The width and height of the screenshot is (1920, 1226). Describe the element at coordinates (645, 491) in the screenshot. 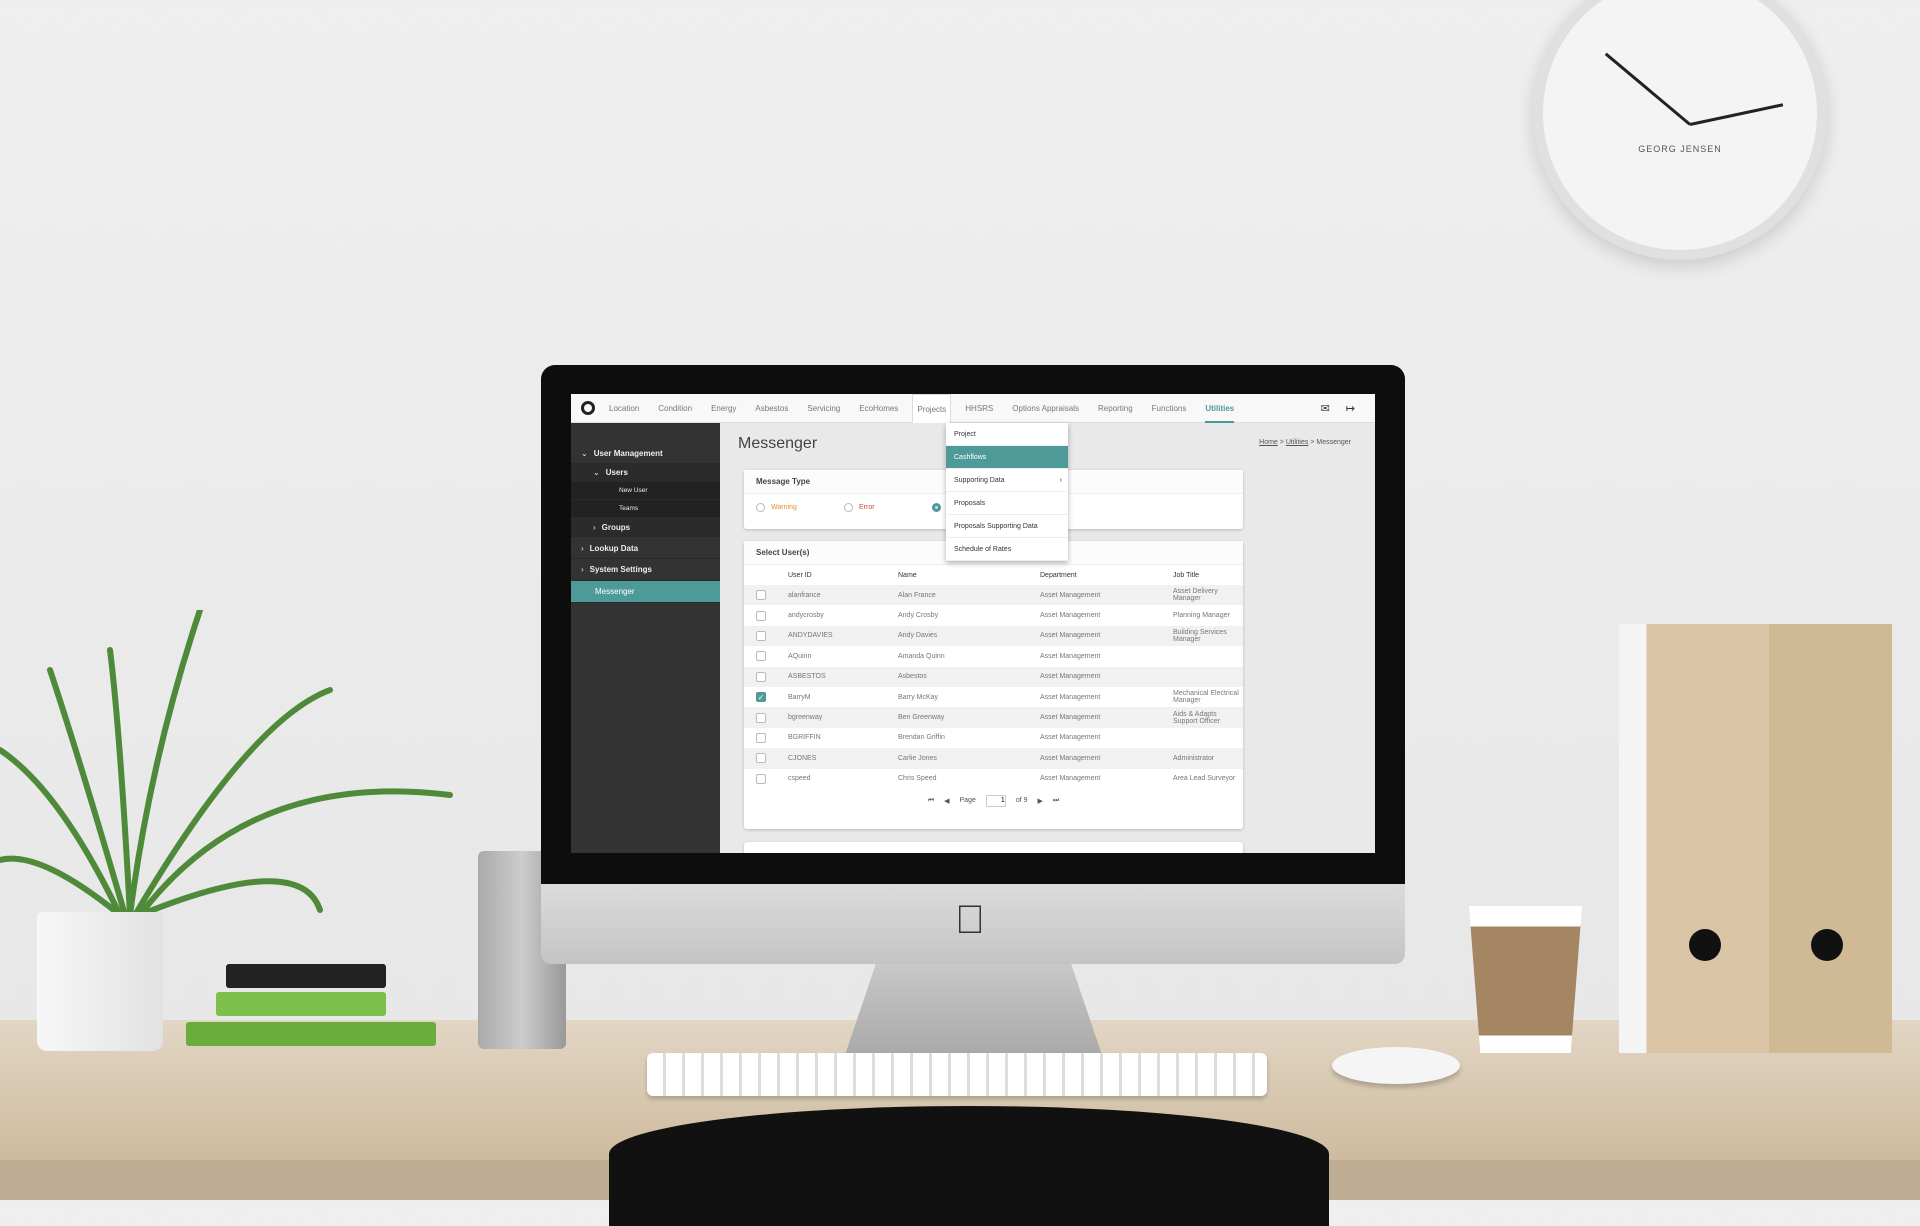

I see `sidebar-item-new-user: New User` at that location.